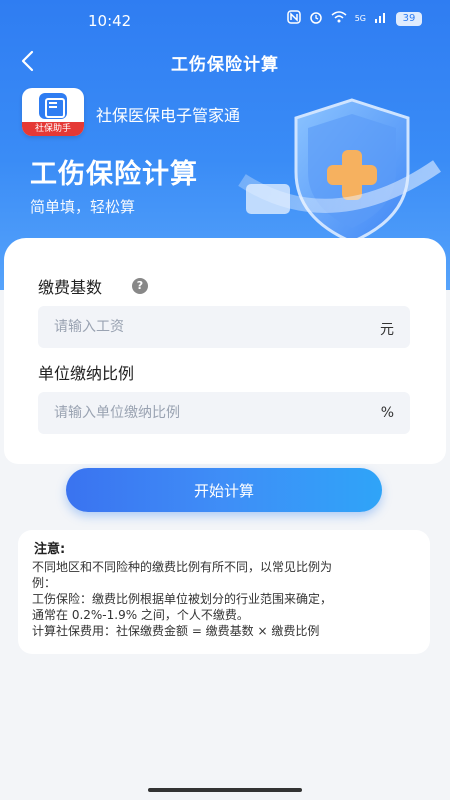 The height and width of the screenshot is (800, 450). I want to click on wifi-icon, so click(339, 18).